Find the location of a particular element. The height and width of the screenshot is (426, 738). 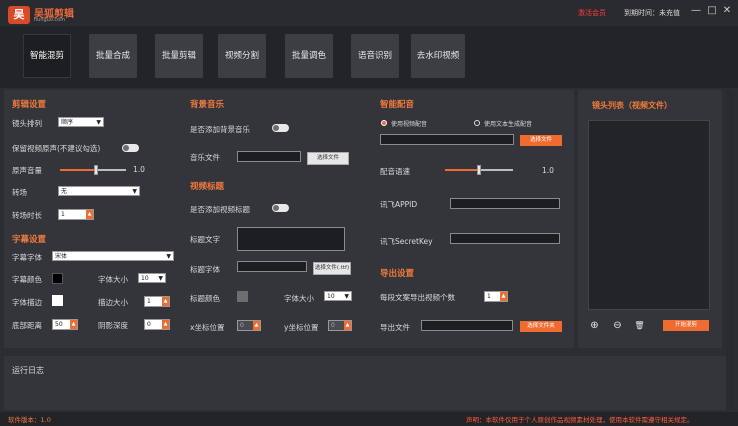

run-log-title: 运行日志 is located at coordinates (28, 370).